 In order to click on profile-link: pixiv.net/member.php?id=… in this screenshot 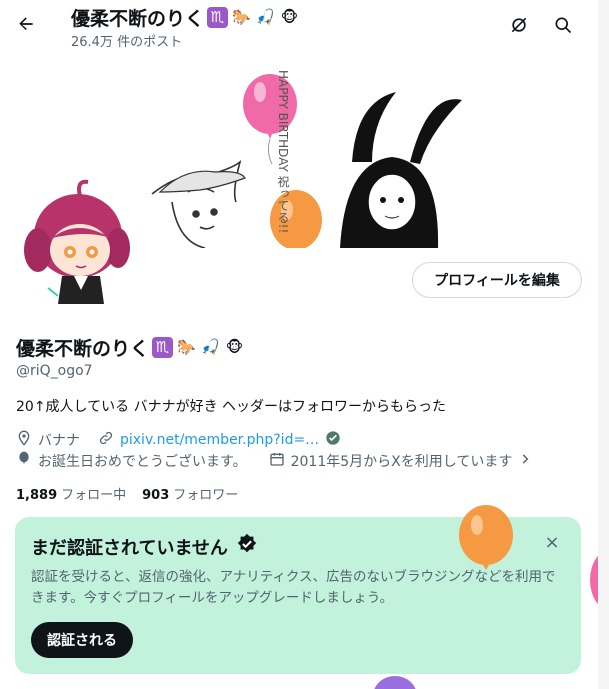, I will do `click(219, 440)`.